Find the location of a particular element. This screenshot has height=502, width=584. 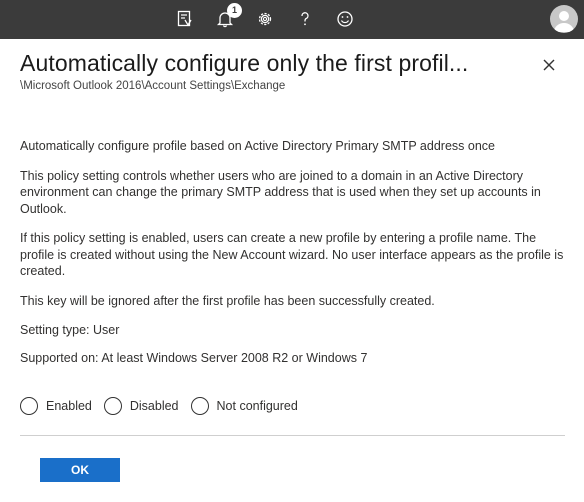

radio-enabled-label: Enabled is located at coordinates (69, 406).